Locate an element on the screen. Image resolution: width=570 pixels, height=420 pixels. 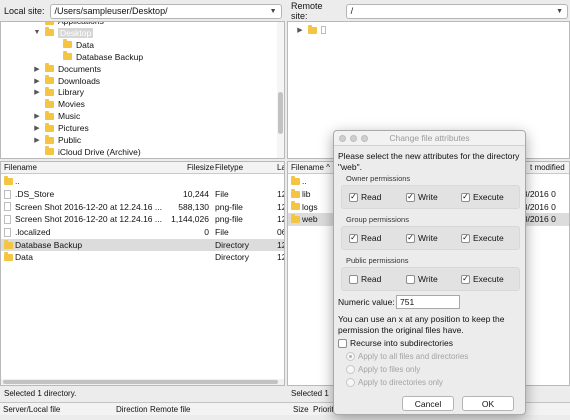
owner-write-checkbox: ✓ Write is located at coordinates (422, 197).